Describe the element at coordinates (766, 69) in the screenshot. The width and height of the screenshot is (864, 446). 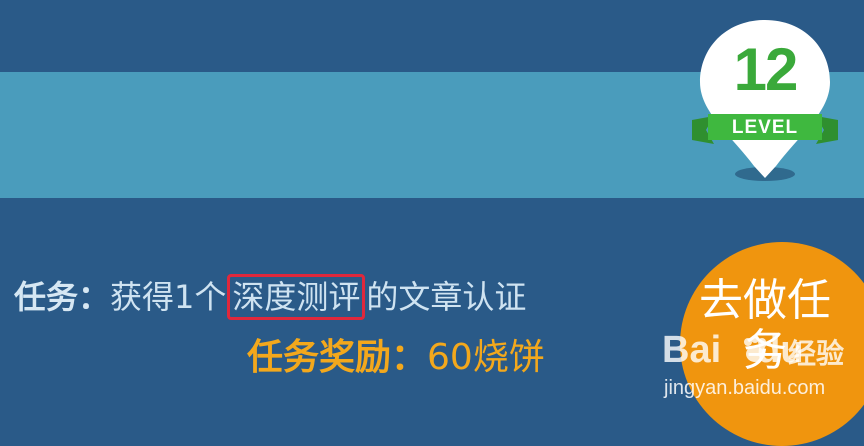
I see `level-number: 12` at that location.